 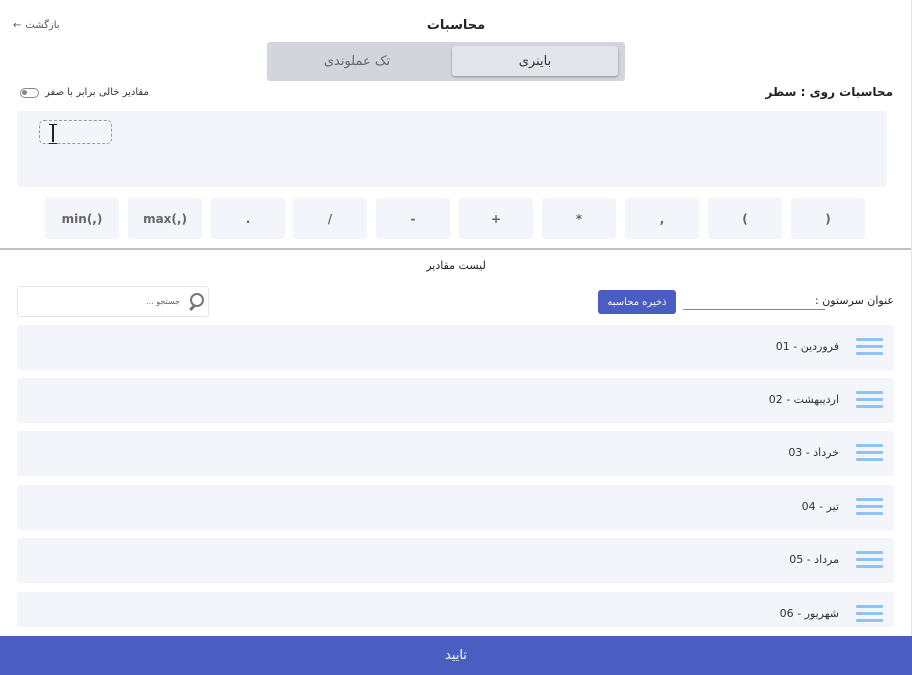 I want to click on list-item: شهریور - 06, so click(x=455, y=609).